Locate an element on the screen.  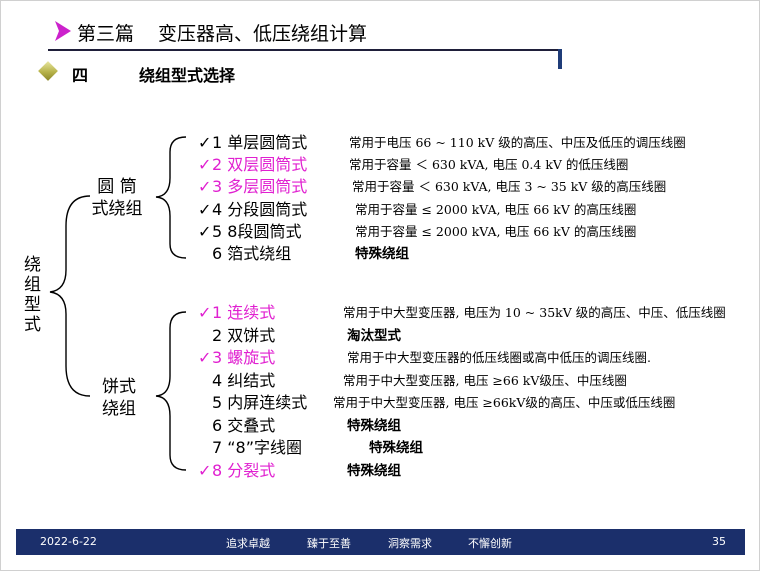
item-description: 常用于中大型变压器, 电压 ≥66 kV级压、中压线圈 is located at coordinates (485, 380).